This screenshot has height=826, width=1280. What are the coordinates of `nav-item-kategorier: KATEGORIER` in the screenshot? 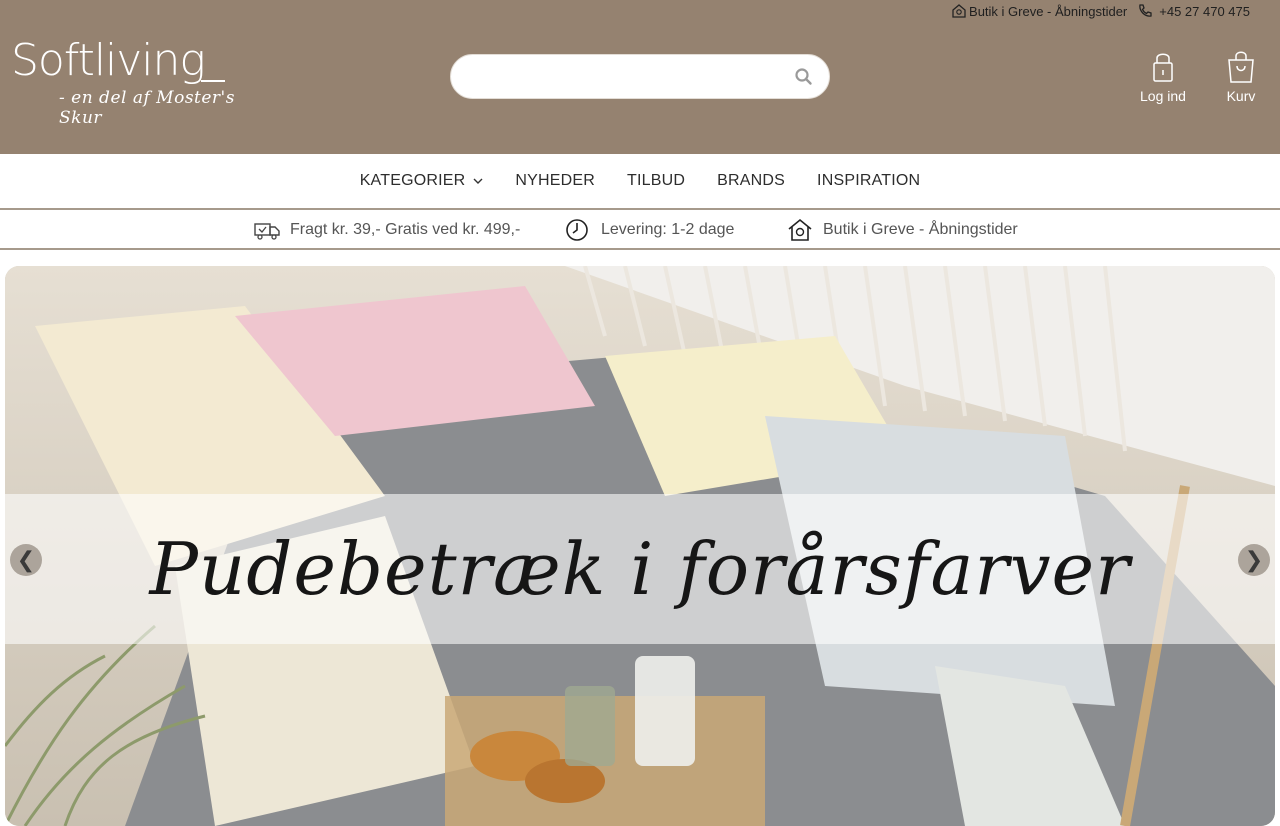 It's located at (422, 181).